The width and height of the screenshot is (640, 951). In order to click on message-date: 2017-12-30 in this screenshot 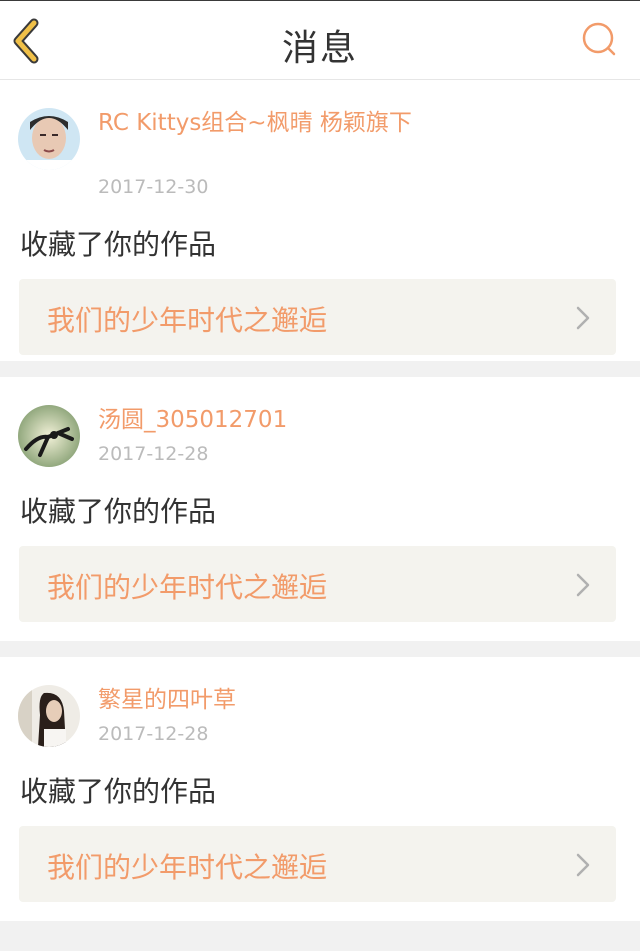, I will do `click(153, 187)`.